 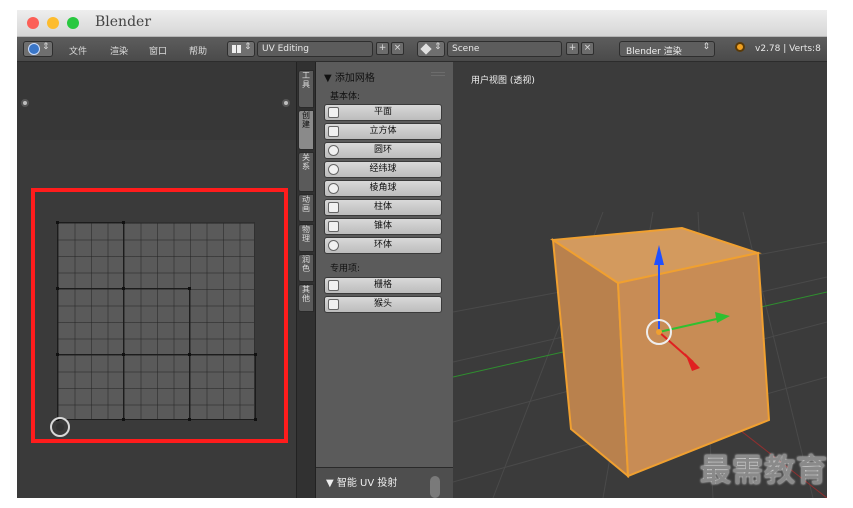 I want to click on add-circle-label: 圆环, so click(x=382, y=150).